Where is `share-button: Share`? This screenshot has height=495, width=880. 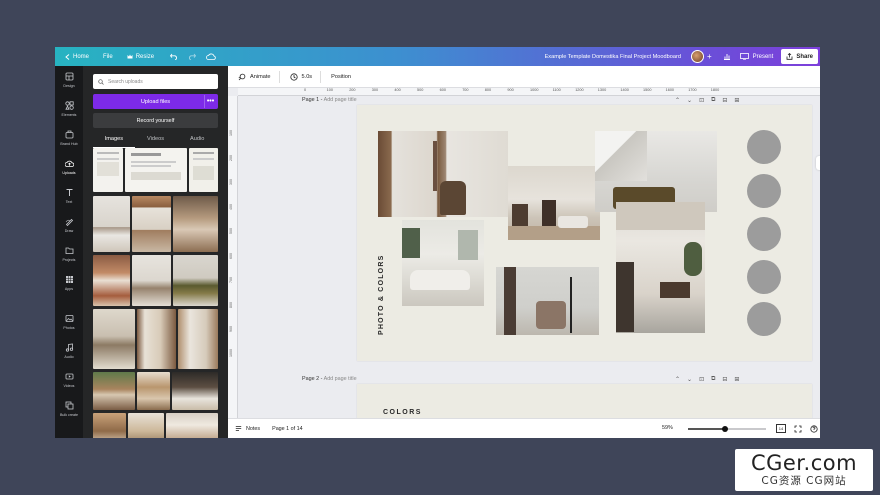 share-button: Share is located at coordinates (799, 56).